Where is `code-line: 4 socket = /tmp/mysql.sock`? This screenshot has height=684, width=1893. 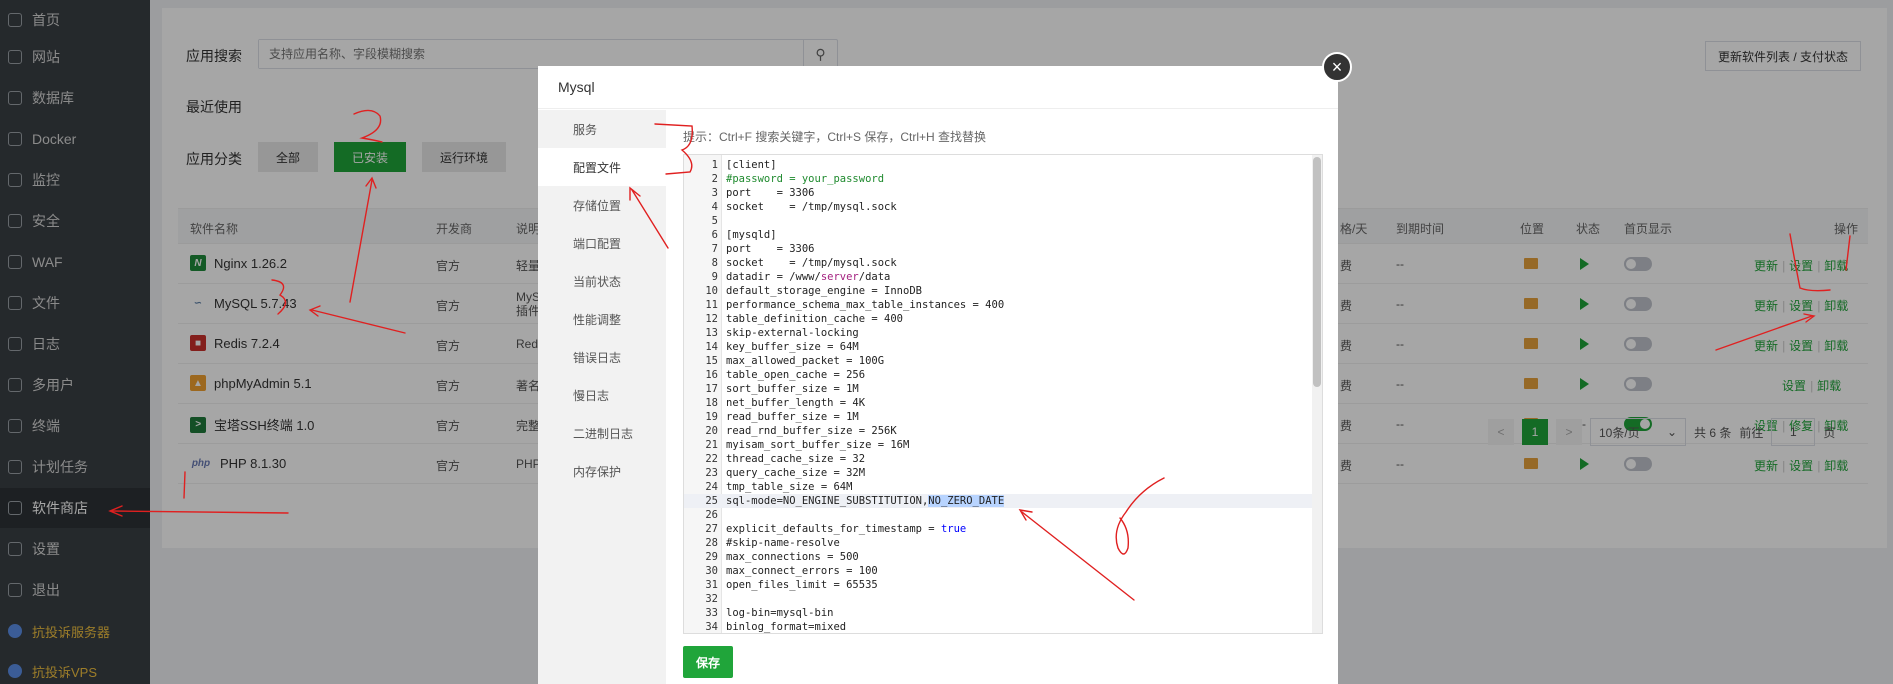
code-line: 4 socket = /tmp/mysql.sock is located at coordinates (998, 207).